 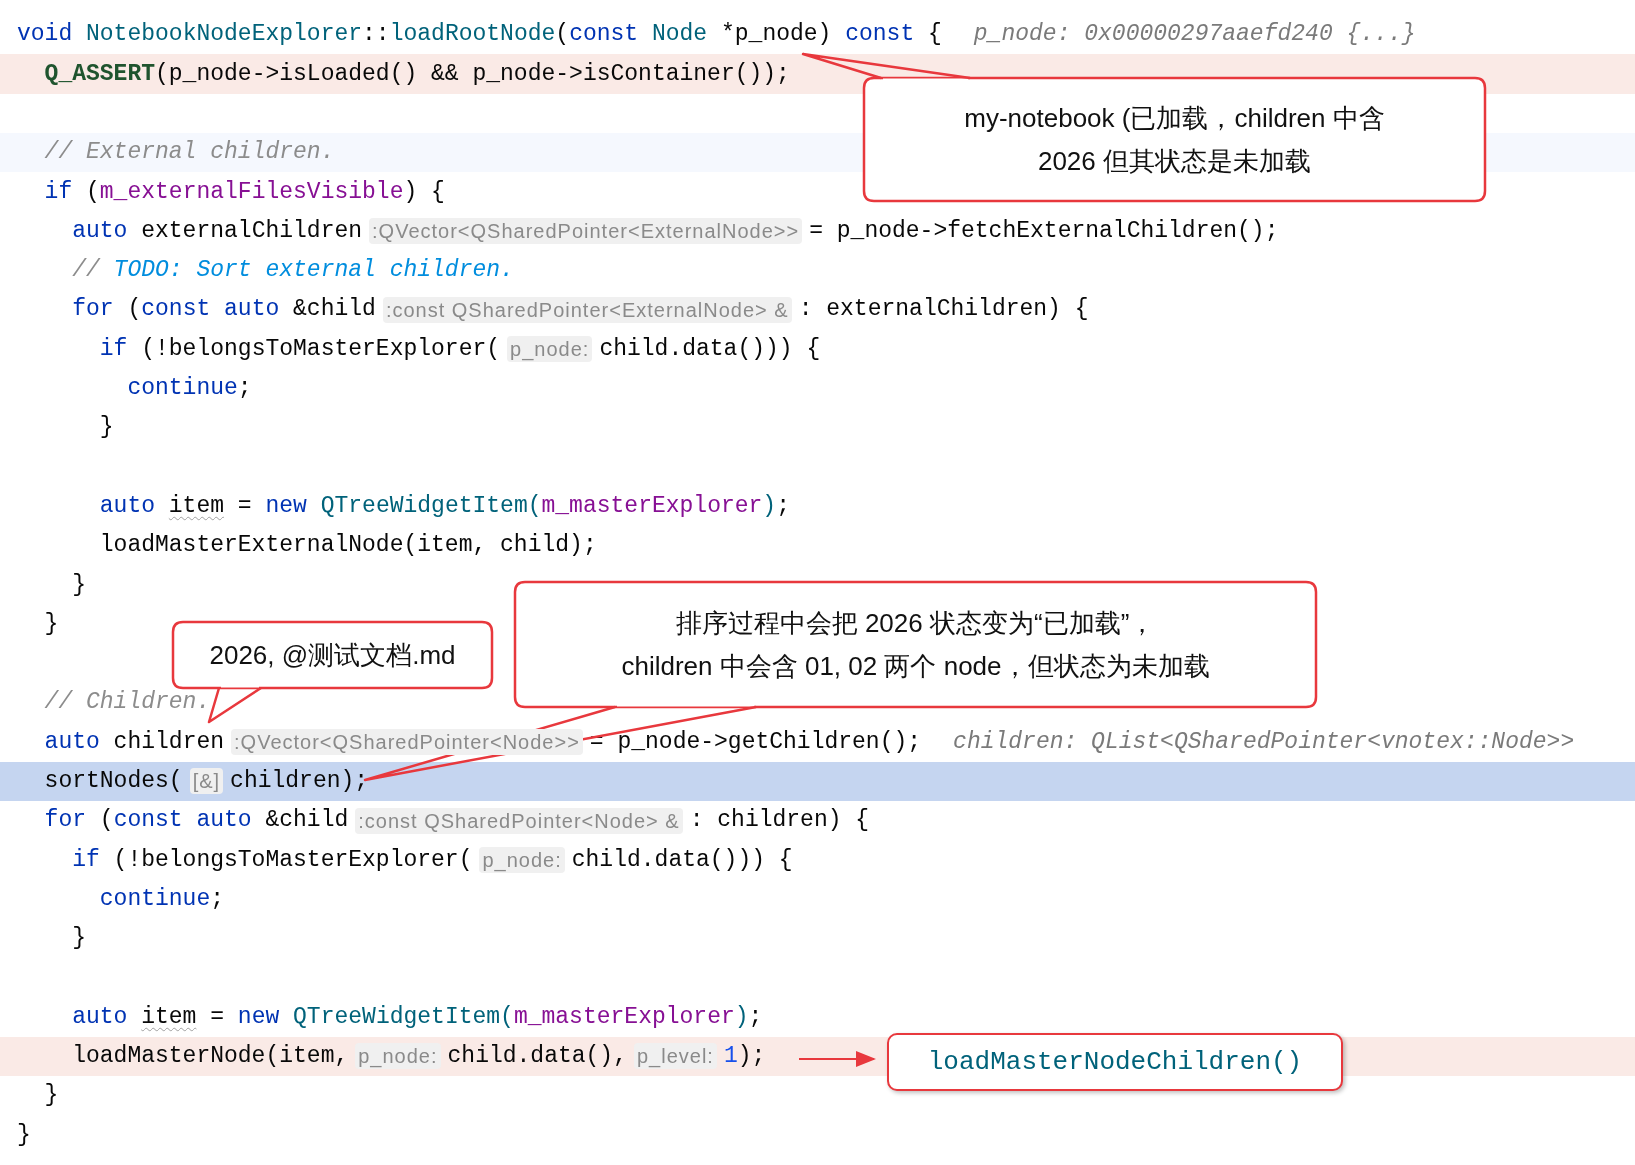 What do you see at coordinates (127, 703) in the screenshot?
I see `code-text: // Children.` at bounding box center [127, 703].